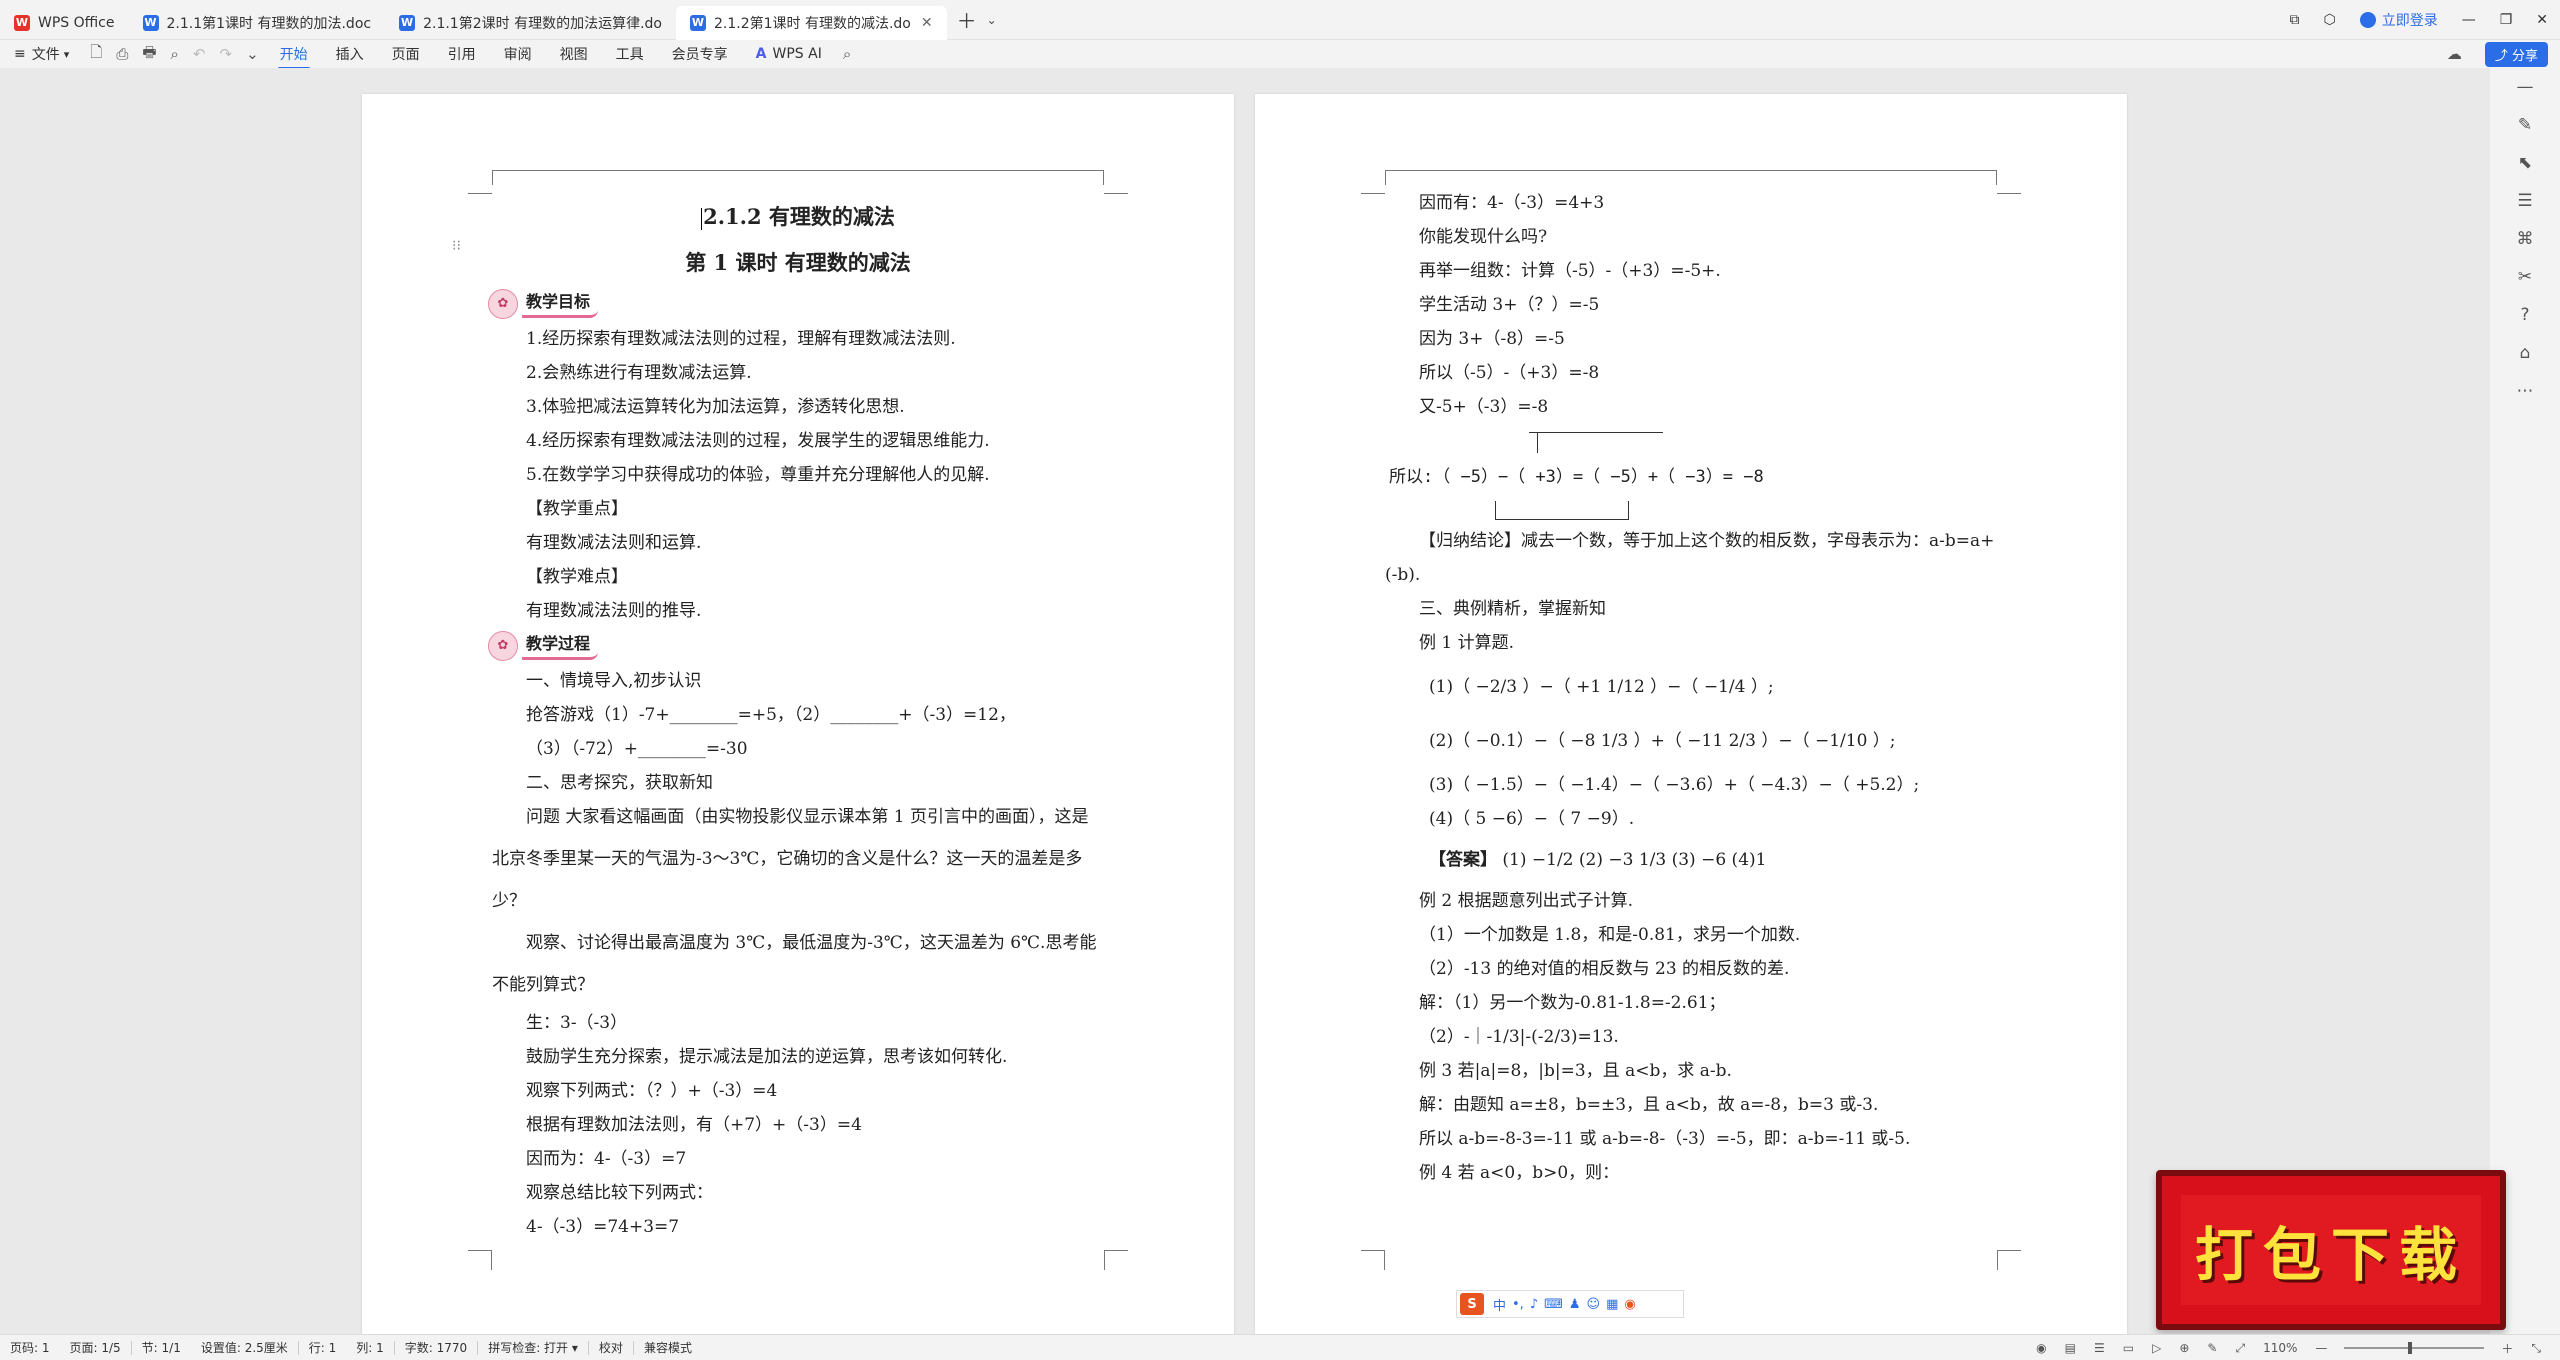 The width and height of the screenshot is (2560, 1360). What do you see at coordinates (370, 1348) in the screenshot?
I see `status-col: 列: 1` at bounding box center [370, 1348].